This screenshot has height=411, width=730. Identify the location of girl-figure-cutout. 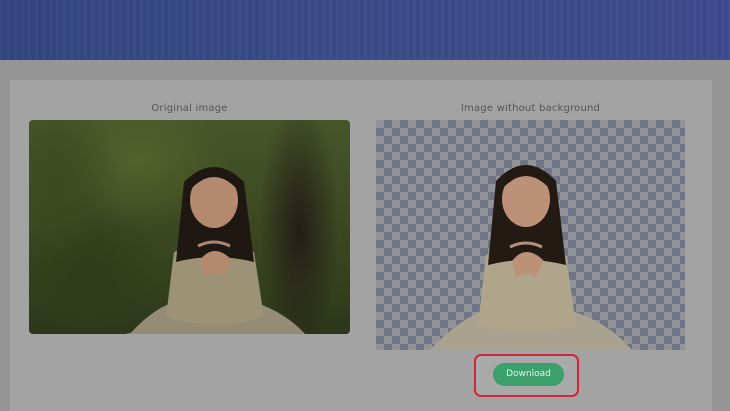
(530, 257).